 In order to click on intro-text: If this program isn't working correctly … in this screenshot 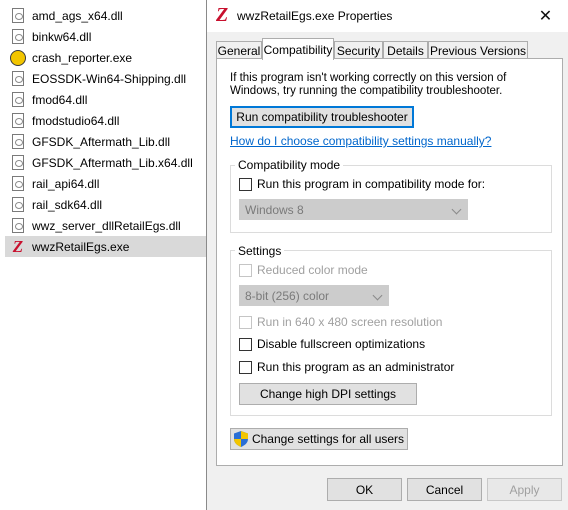, I will do `click(368, 84)`.